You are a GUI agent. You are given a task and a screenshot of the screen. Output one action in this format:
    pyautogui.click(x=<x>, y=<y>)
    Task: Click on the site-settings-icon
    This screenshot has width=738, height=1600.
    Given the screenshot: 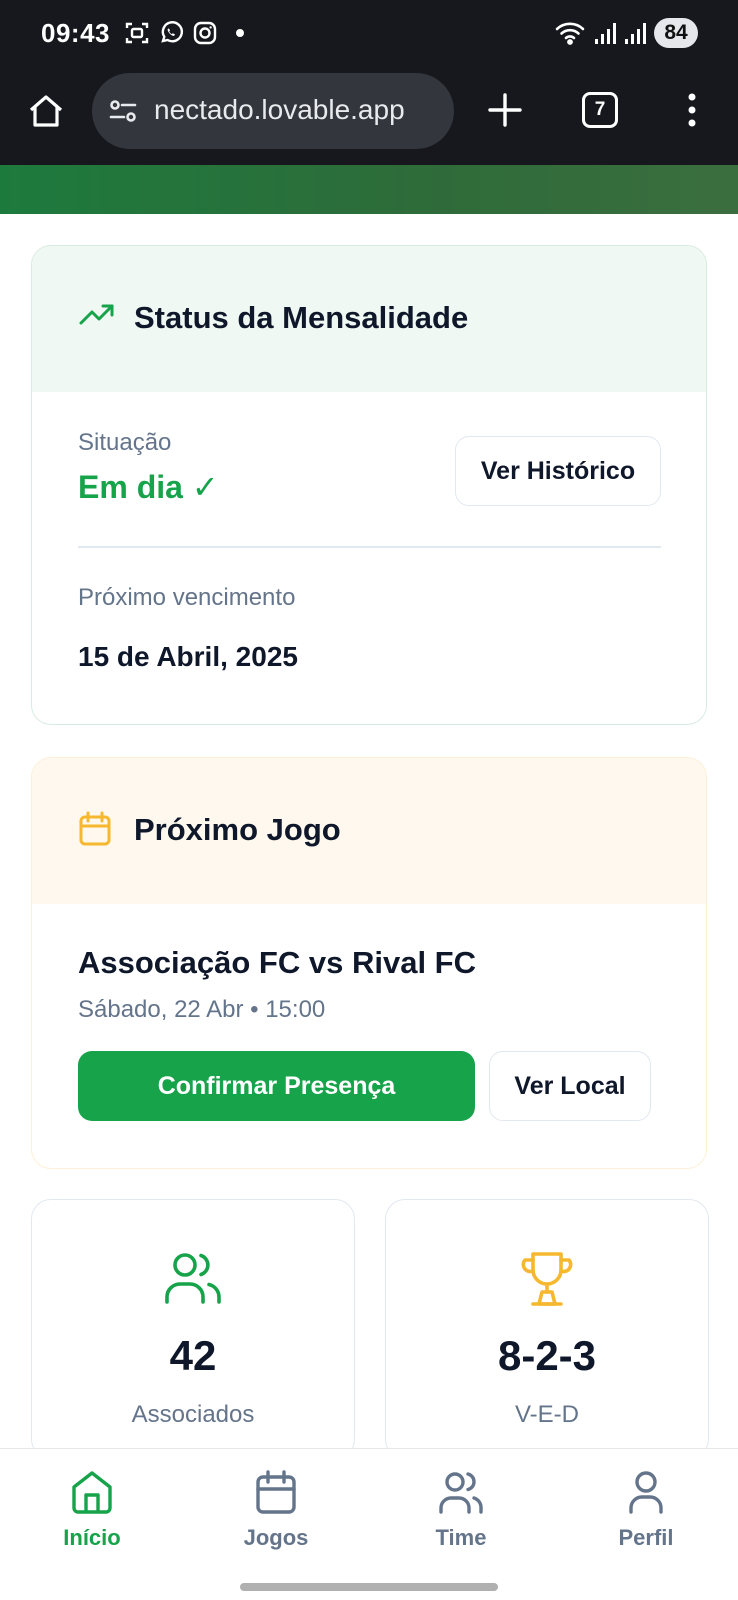 What is the action you would take?
    pyautogui.click(x=123, y=111)
    